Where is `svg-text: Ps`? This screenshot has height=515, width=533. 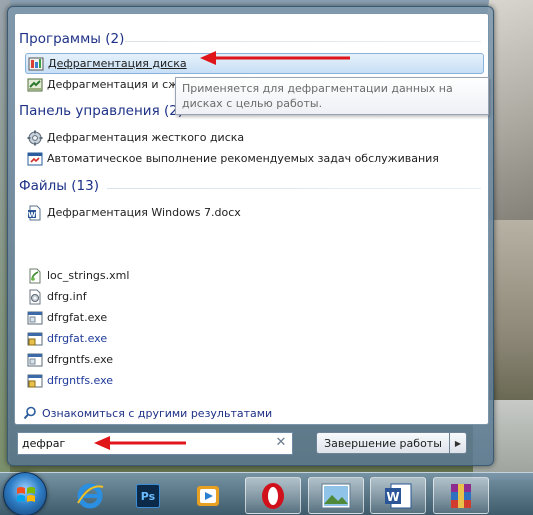 svg-text: Ps is located at coordinates (148, 496).